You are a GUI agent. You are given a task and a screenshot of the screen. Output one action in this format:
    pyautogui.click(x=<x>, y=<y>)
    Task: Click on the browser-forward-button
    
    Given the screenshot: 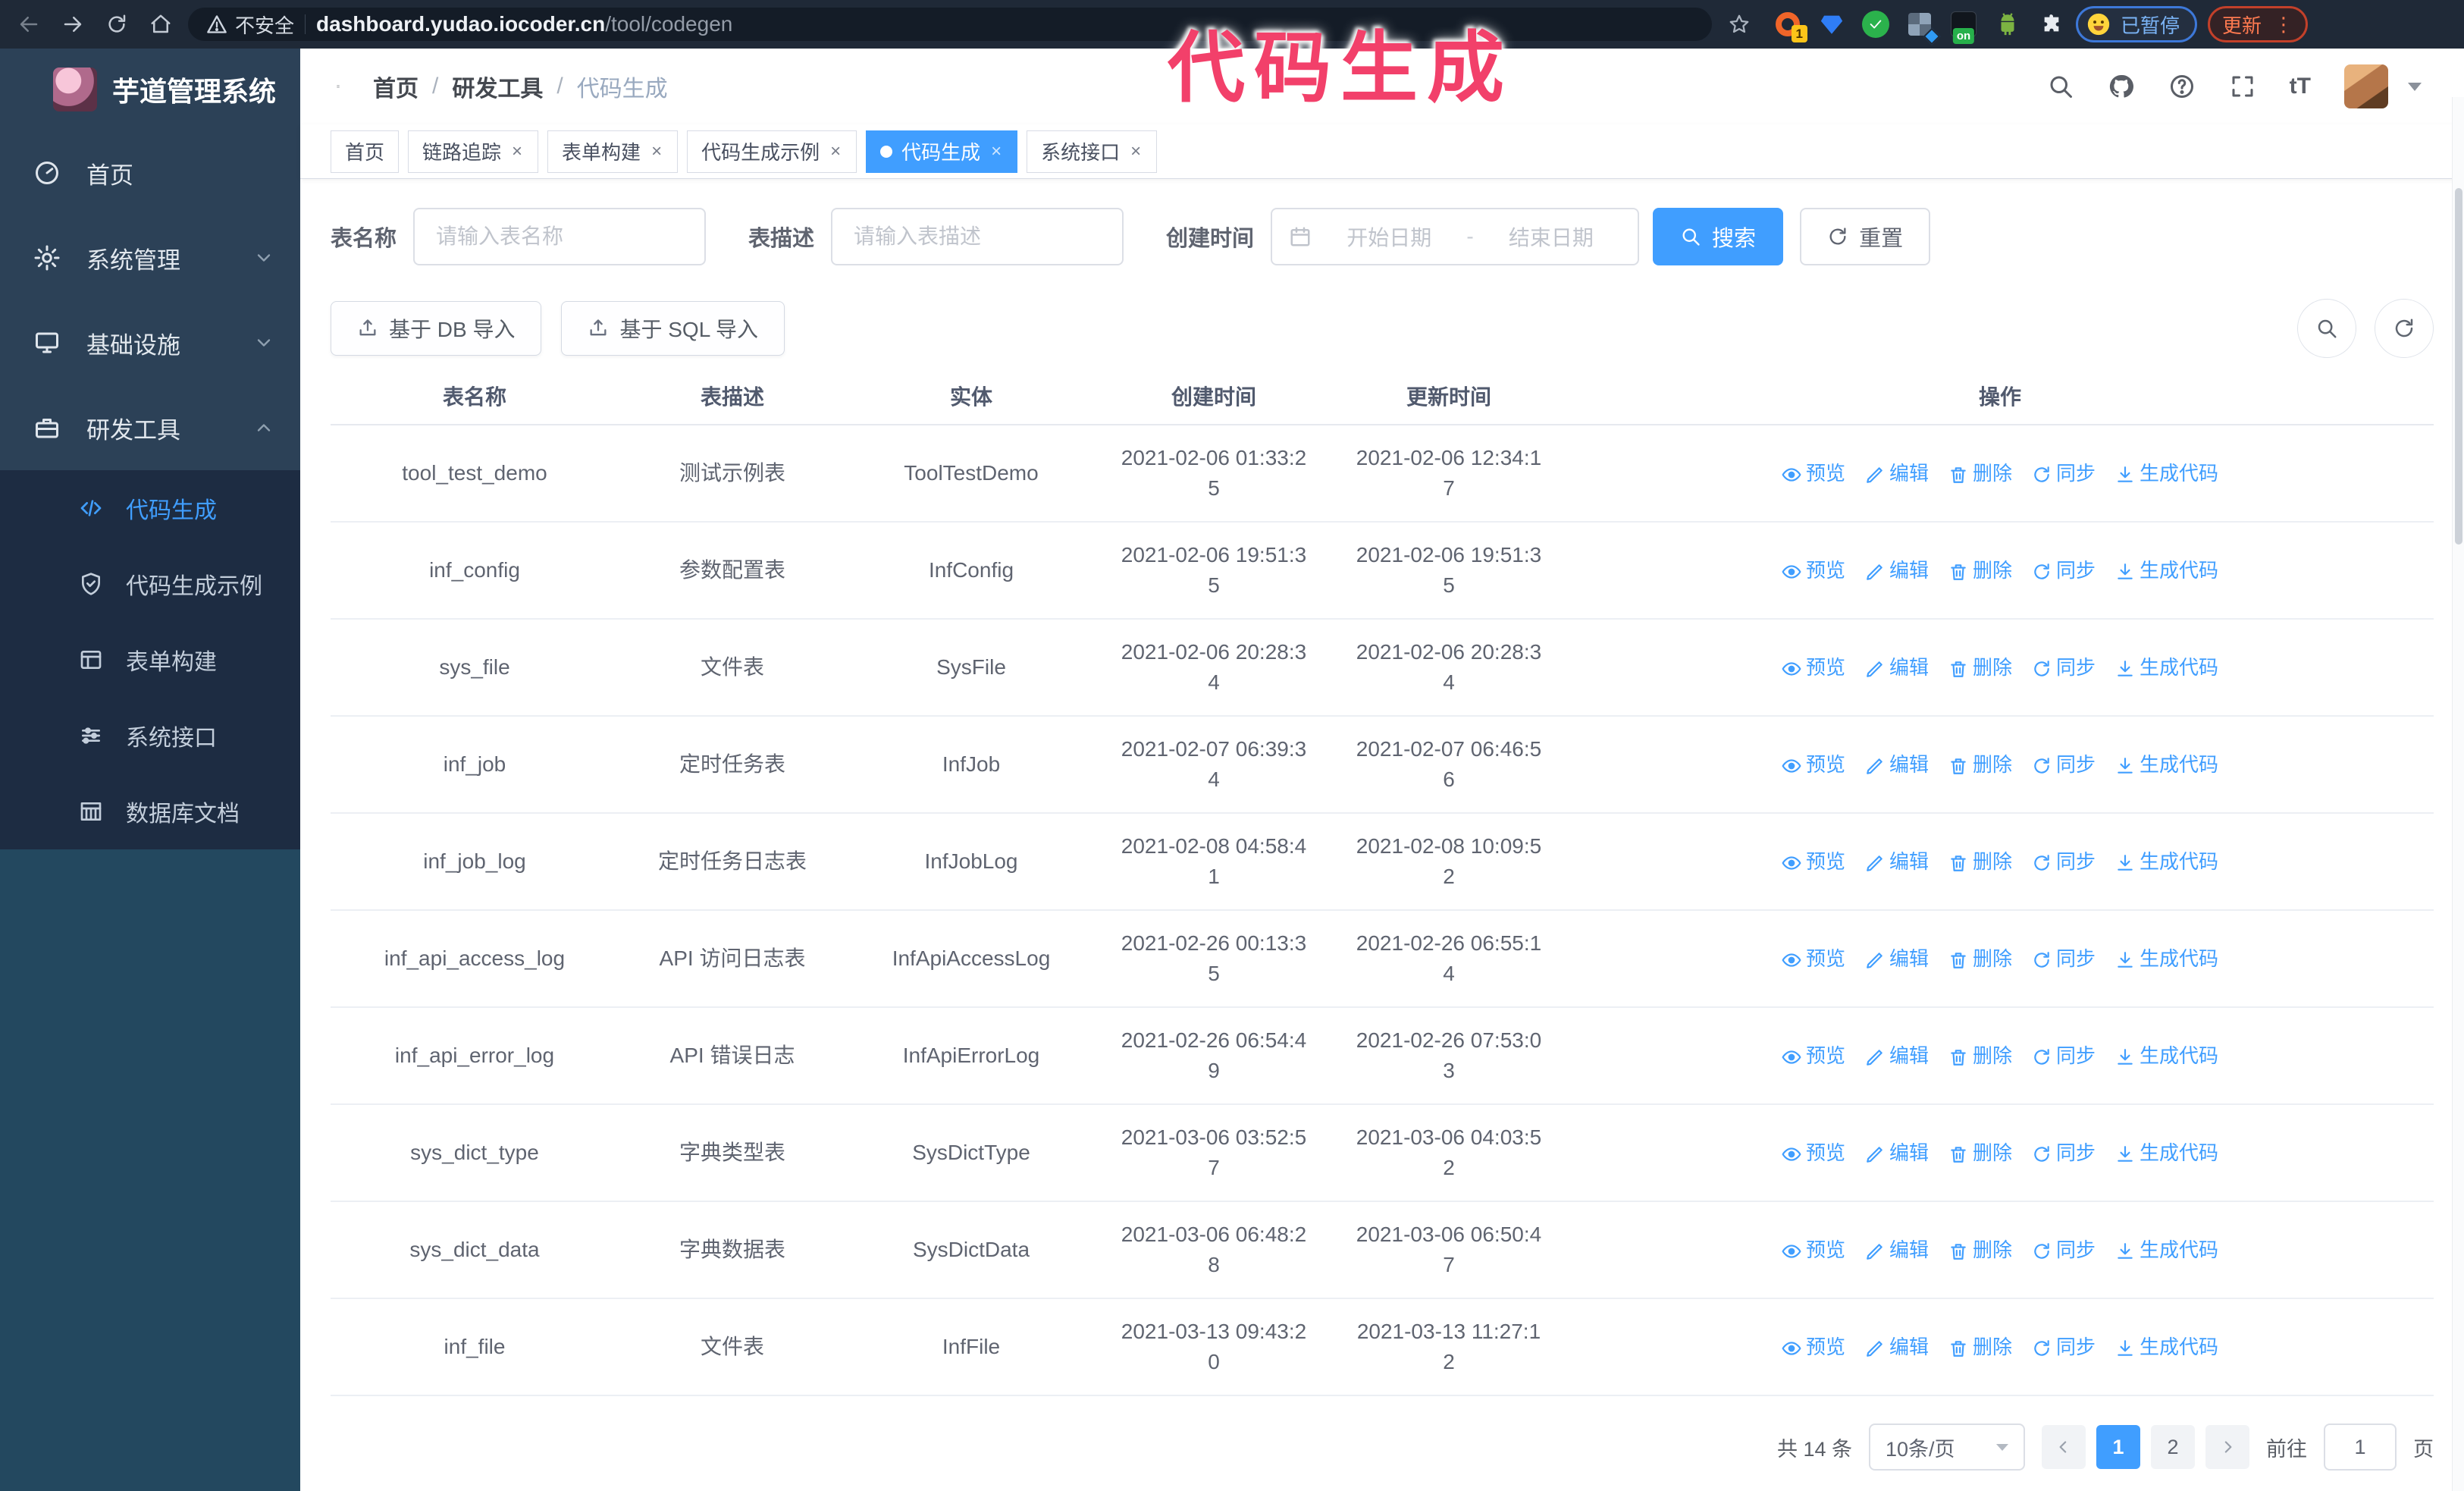 What is the action you would take?
    pyautogui.click(x=72, y=24)
    